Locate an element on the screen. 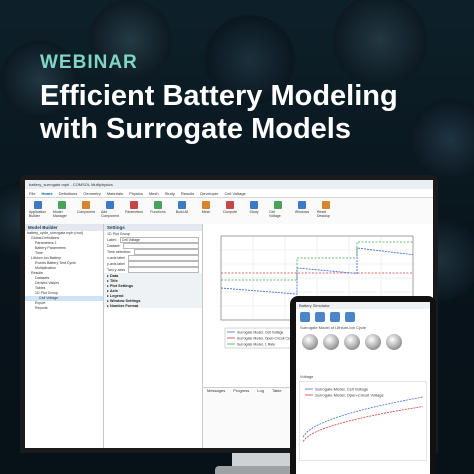 The image size is (474, 474). ribbon-label: Component is located at coordinates (86, 212).